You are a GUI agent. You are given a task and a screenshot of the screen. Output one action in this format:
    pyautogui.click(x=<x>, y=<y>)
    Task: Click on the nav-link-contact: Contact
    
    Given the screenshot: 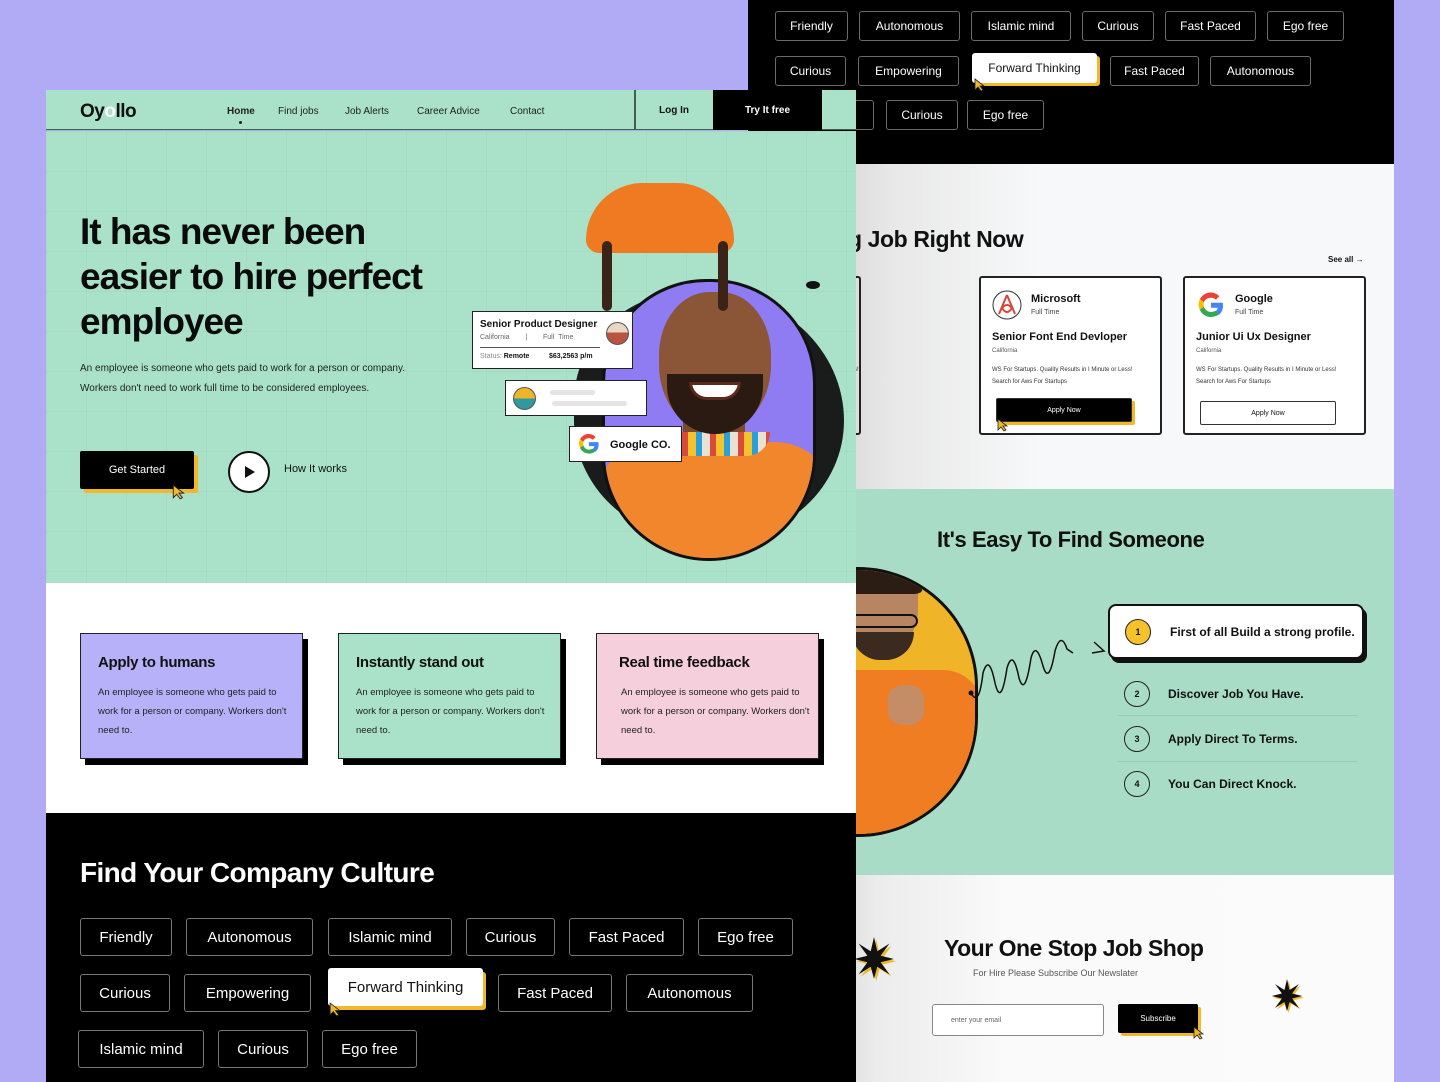 What is the action you would take?
    pyautogui.click(x=527, y=111)
    